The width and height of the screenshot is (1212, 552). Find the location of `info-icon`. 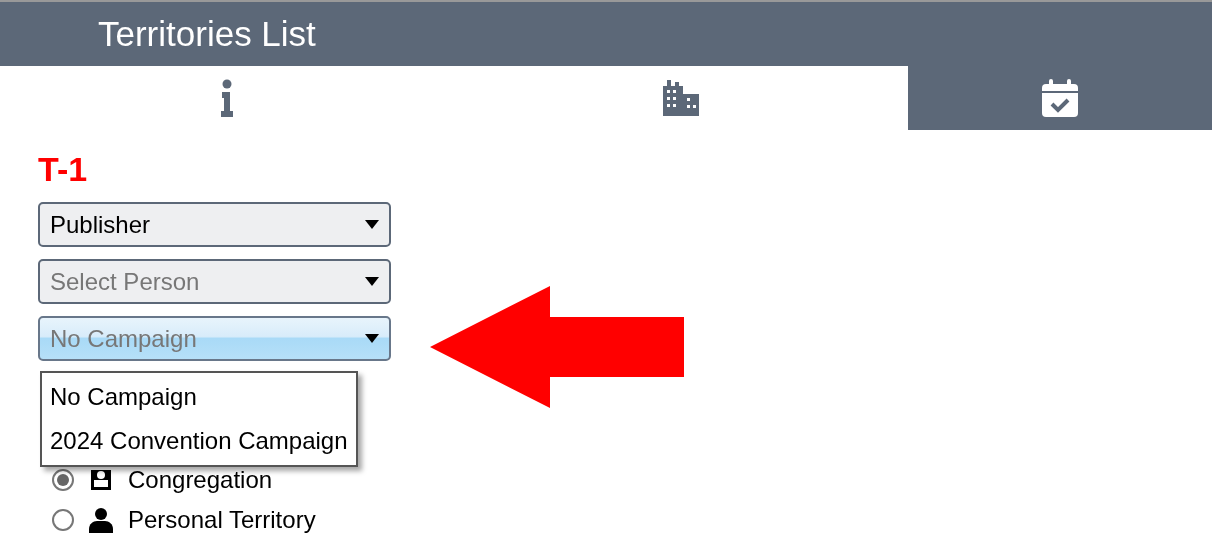

info-icon is located at coordinates (227, 98).